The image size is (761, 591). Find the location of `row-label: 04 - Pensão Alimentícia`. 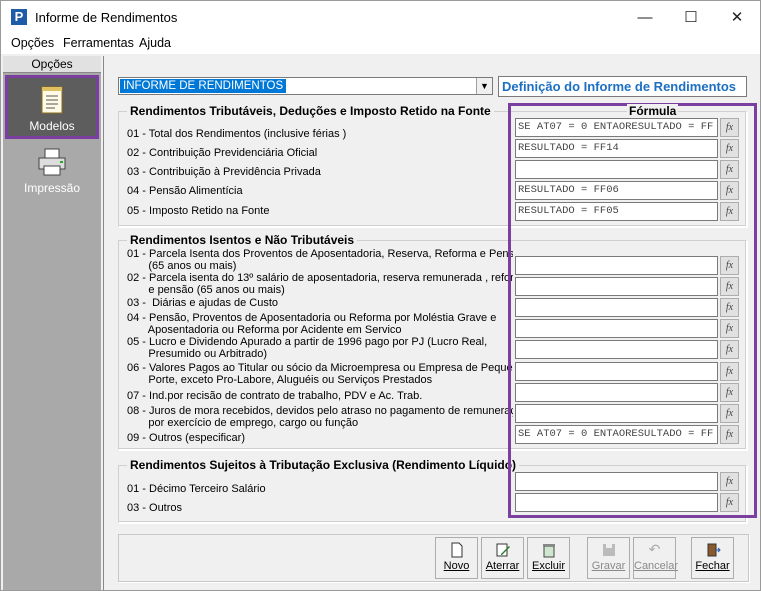

row-label: 04 - Pensão Alimentícia is located at coordinates (185, 191).